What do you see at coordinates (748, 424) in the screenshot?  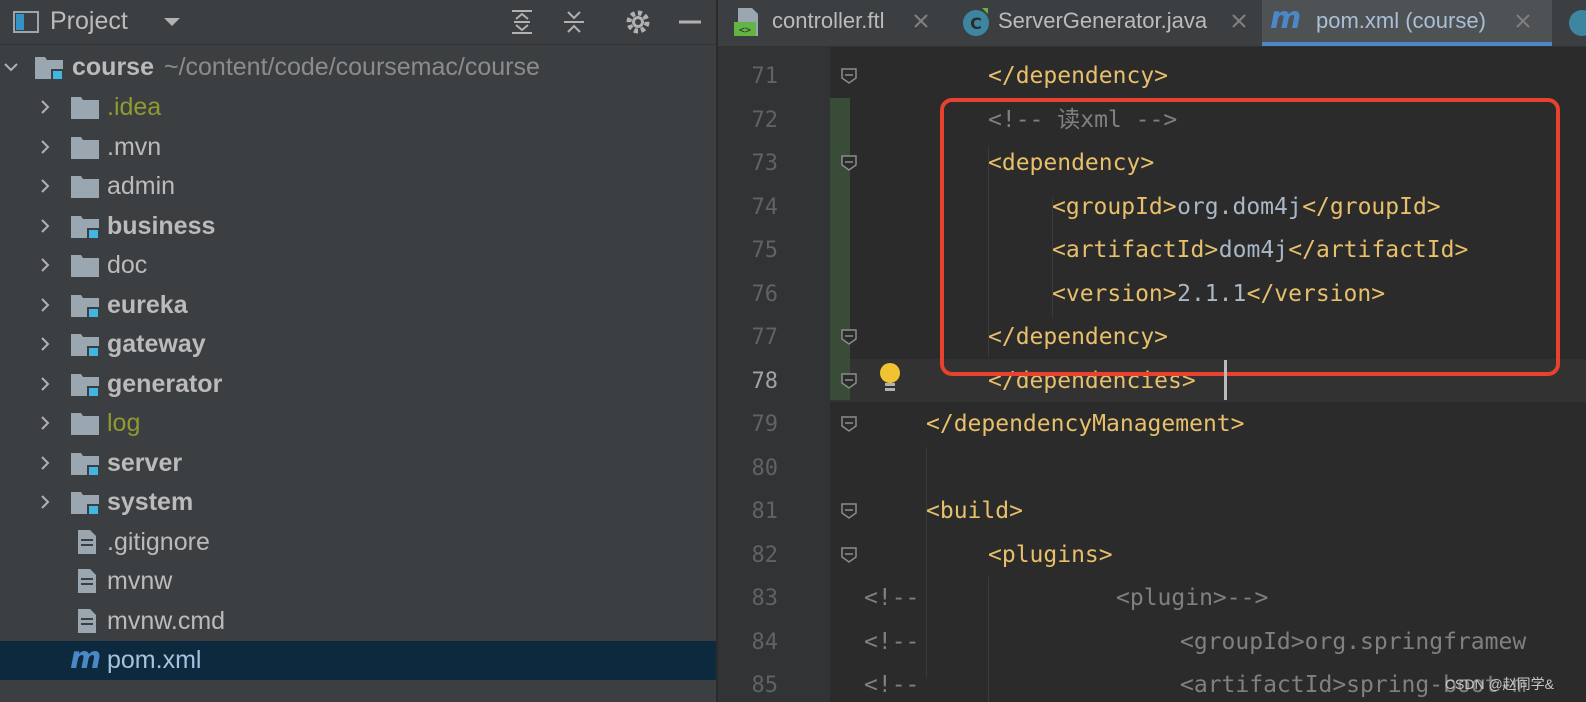 I see `line-number: 79` at bounding box center [748, 424].